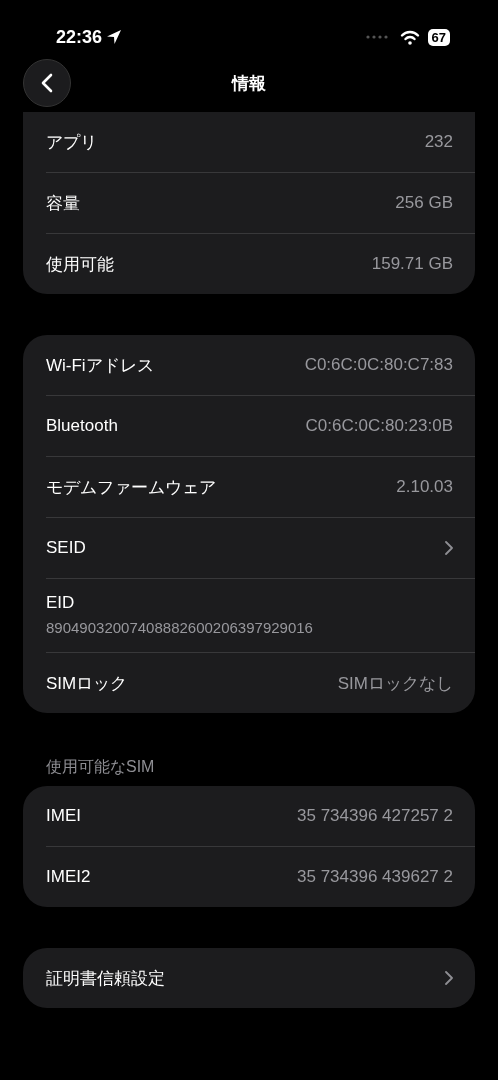 This screenshot has height=1080, width=498. What do you see at coordinates (424, 487) in the screenshot?
I see `row-value: 2.10.03` at bounding box center [424, 487].